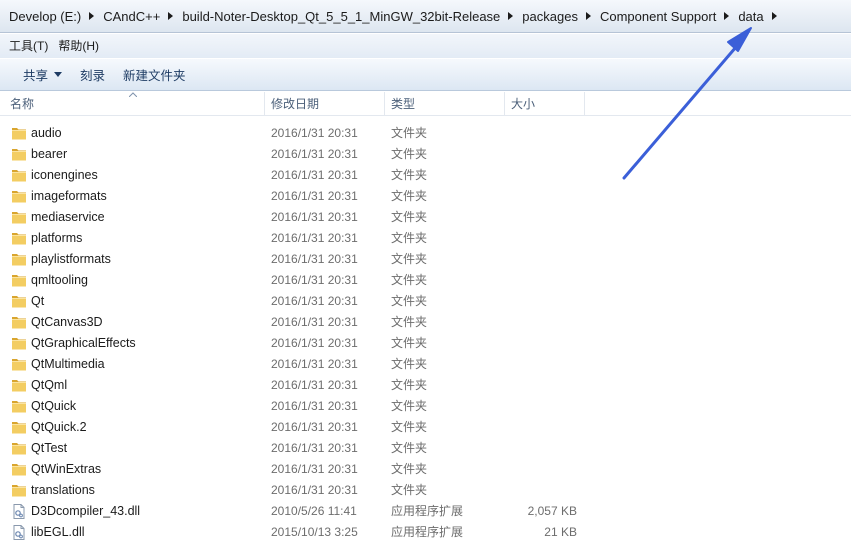 The image size is (851, 551). I want to click on new-folder-label: 新建文件夹, so click(154, 76).